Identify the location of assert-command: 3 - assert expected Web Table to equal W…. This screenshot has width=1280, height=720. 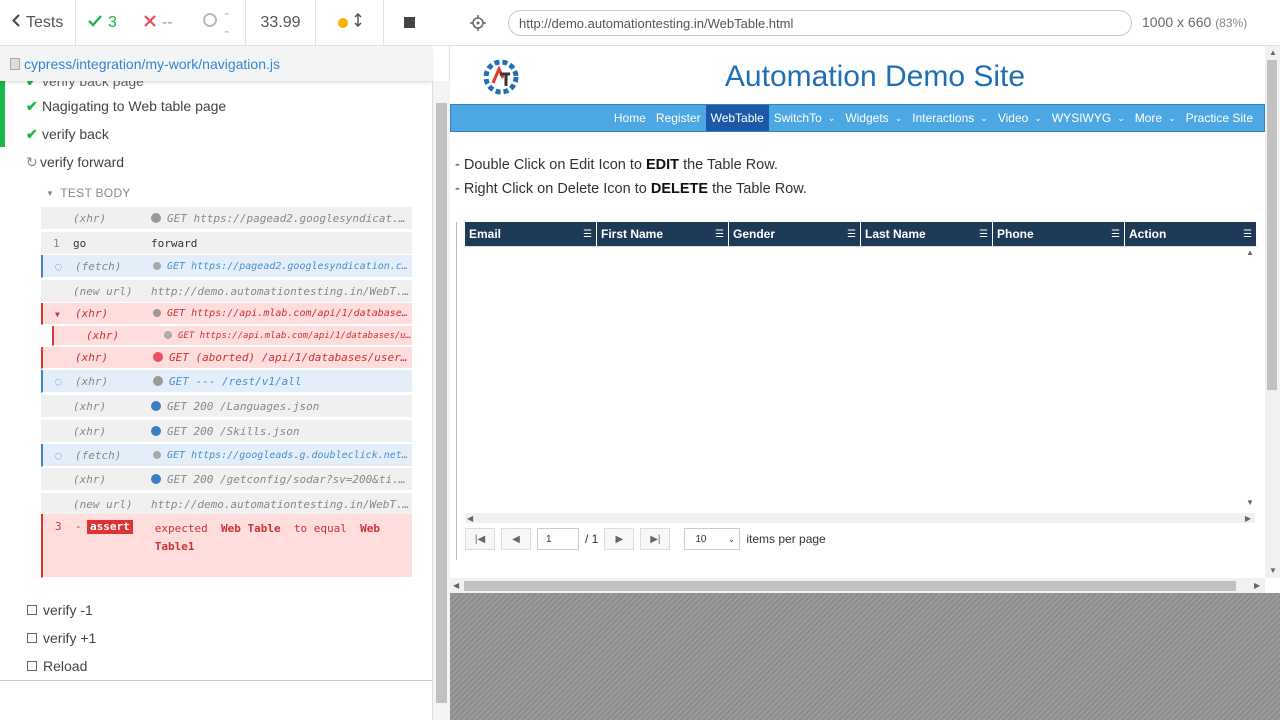
(226, 546).